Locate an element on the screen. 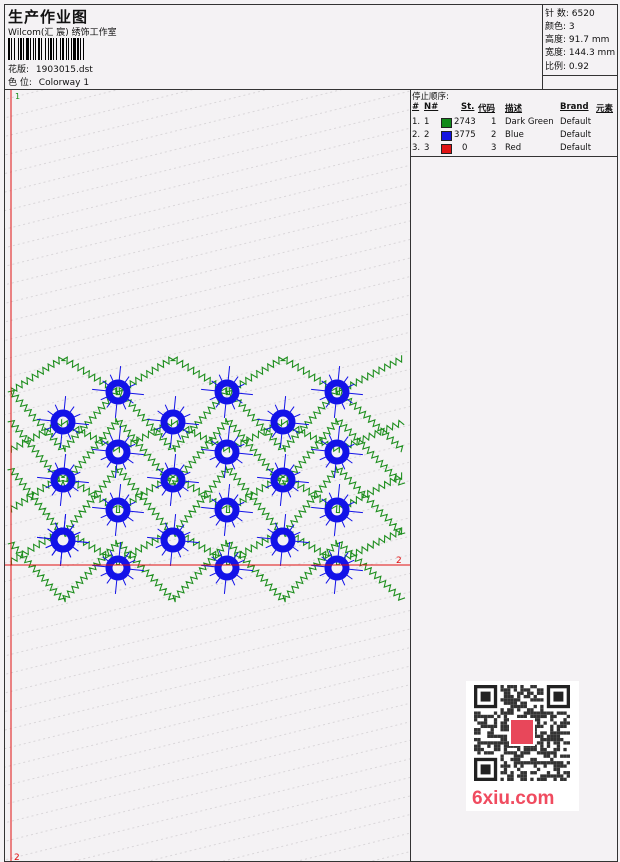 The image size is (620, 862). stat-label: 比例: is located at coordinates (556, 67).